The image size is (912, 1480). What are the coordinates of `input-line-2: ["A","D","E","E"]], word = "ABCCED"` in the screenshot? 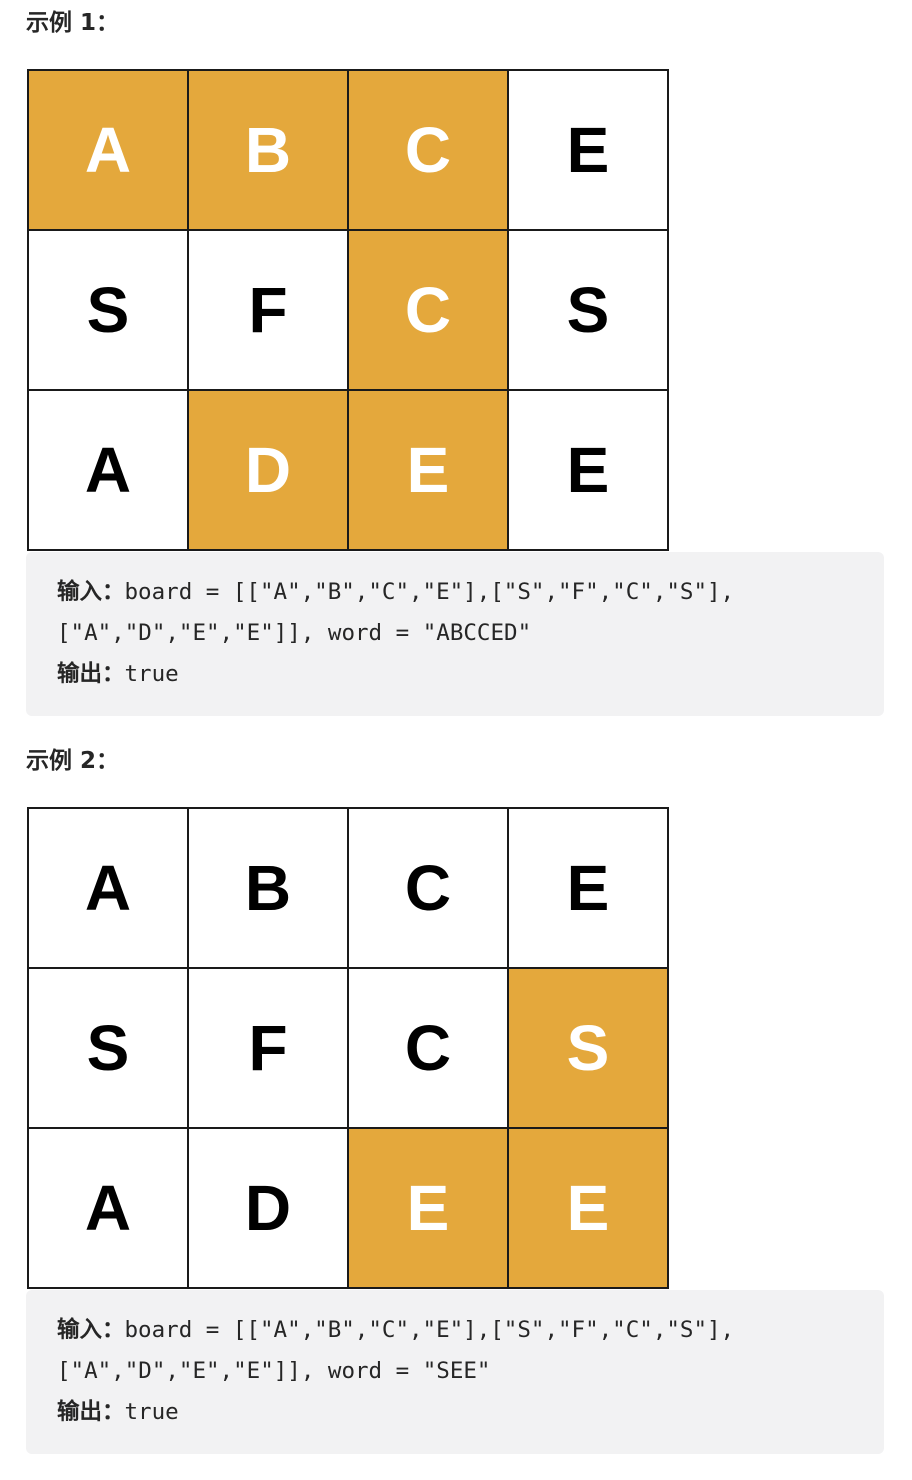 It's located at (294, 633).